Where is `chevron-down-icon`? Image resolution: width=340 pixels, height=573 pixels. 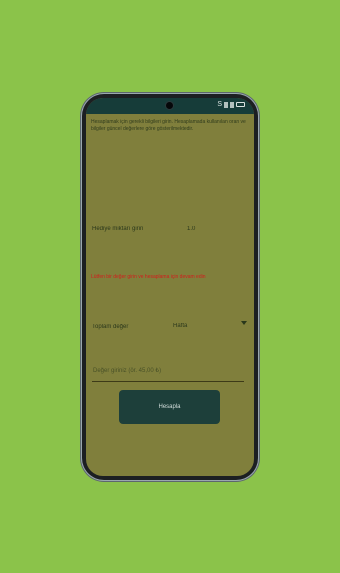
chevron-down-icon is located at coordinates (244, 323).